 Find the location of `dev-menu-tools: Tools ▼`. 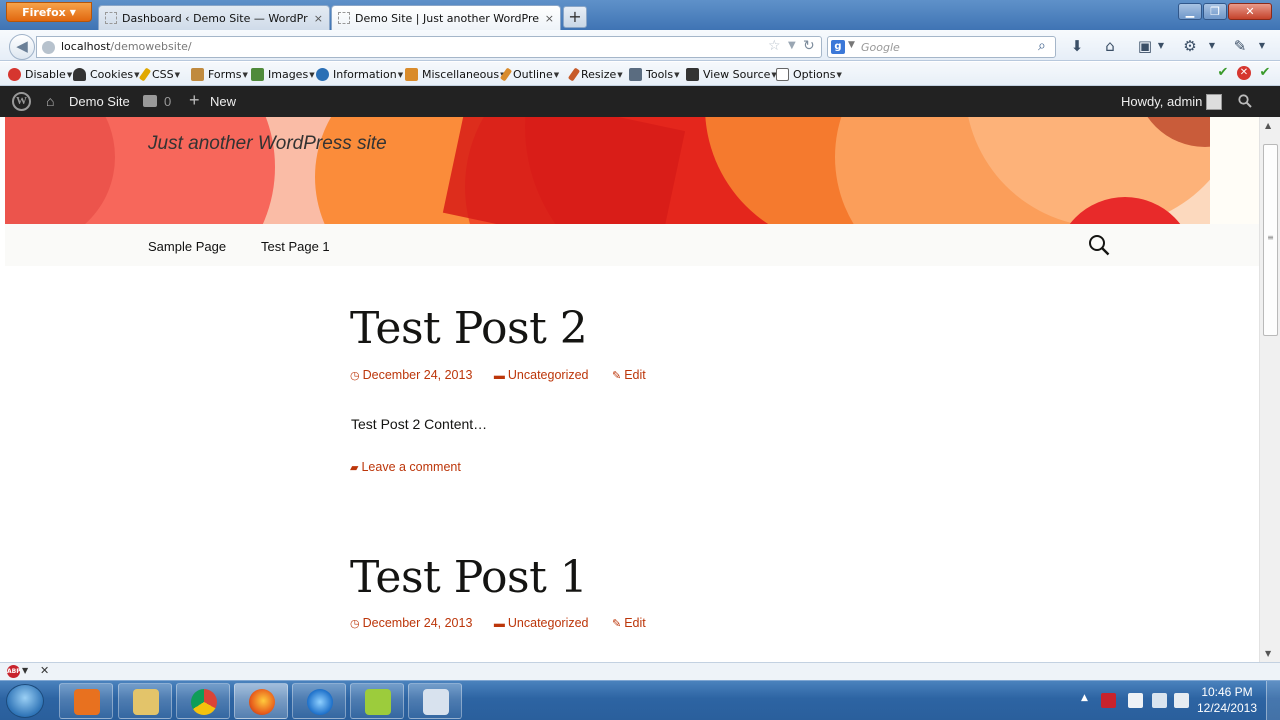

dev-menu-tools: Tools ▼ is located at coordinates (654, 74).